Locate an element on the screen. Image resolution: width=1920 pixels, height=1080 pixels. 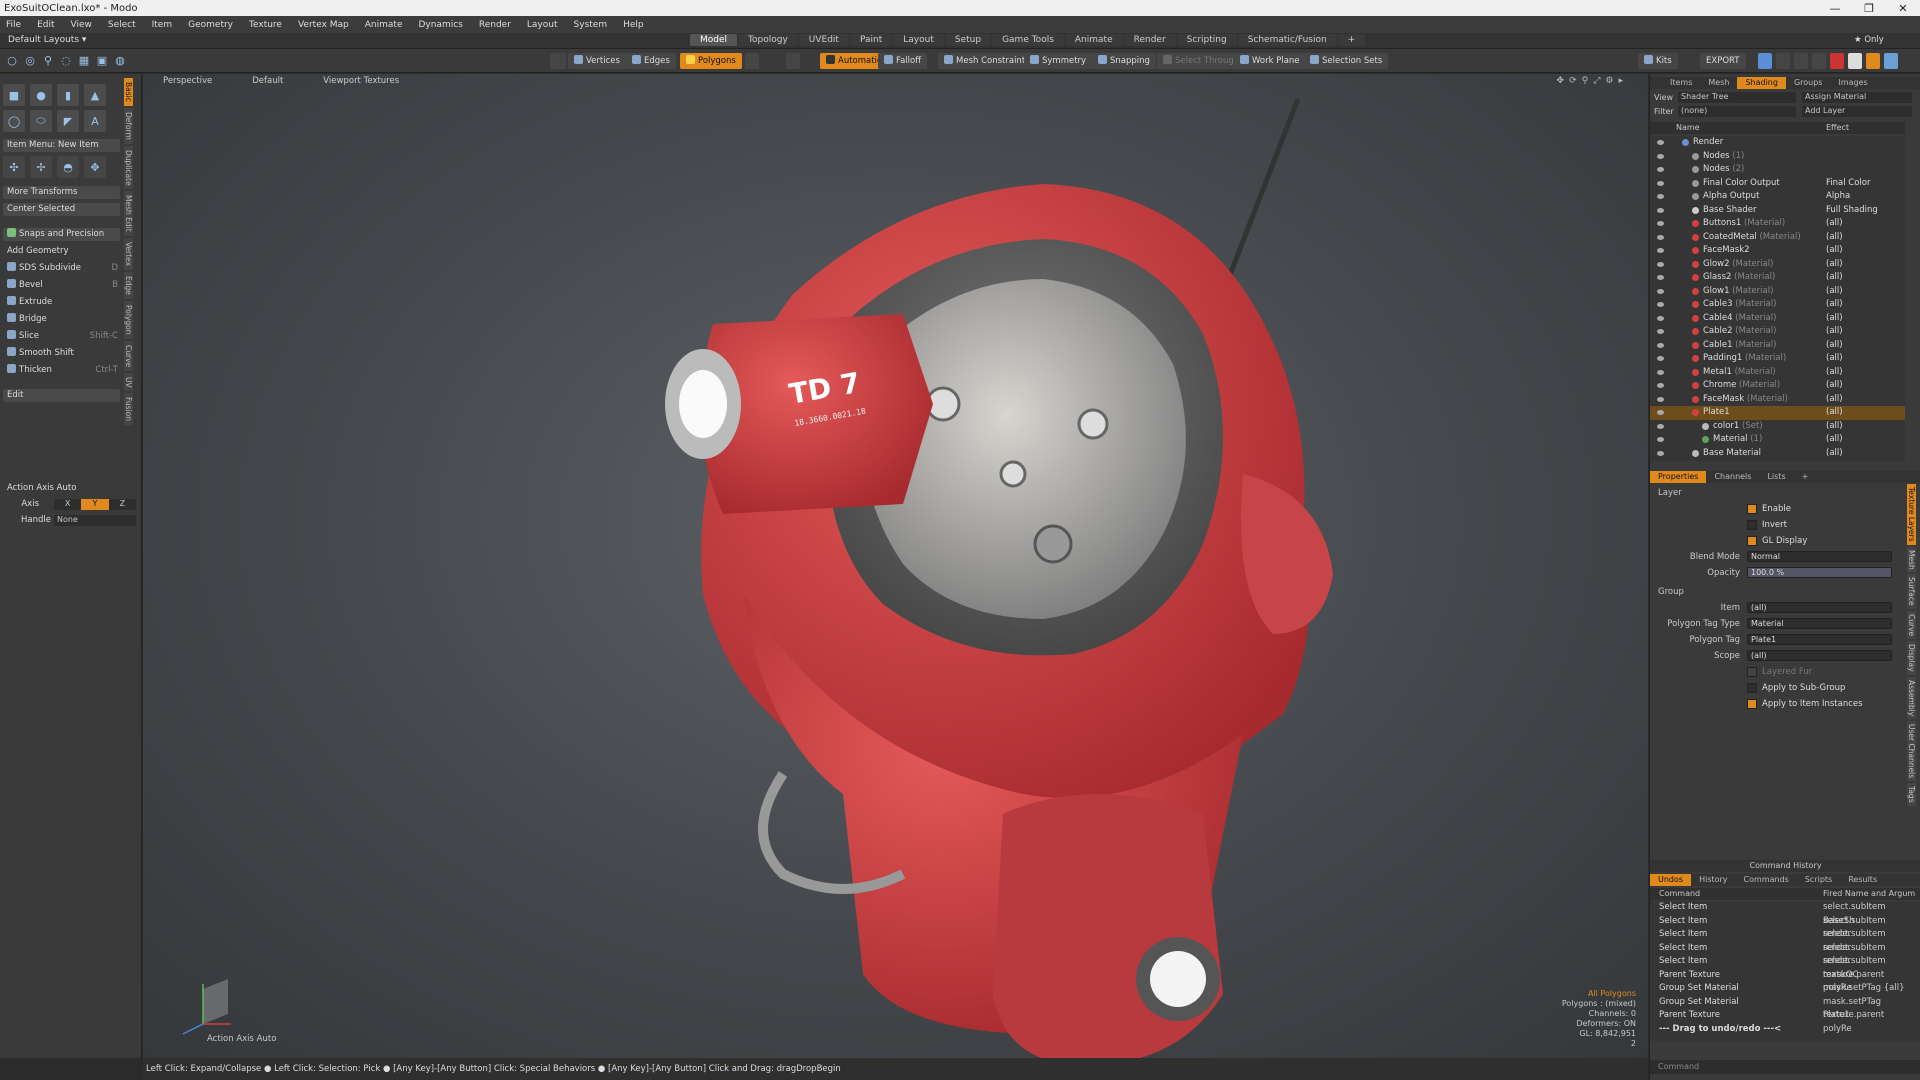
shader-tree-row: Glass2 (Material) (all) is located at coordinates (1777, 278).